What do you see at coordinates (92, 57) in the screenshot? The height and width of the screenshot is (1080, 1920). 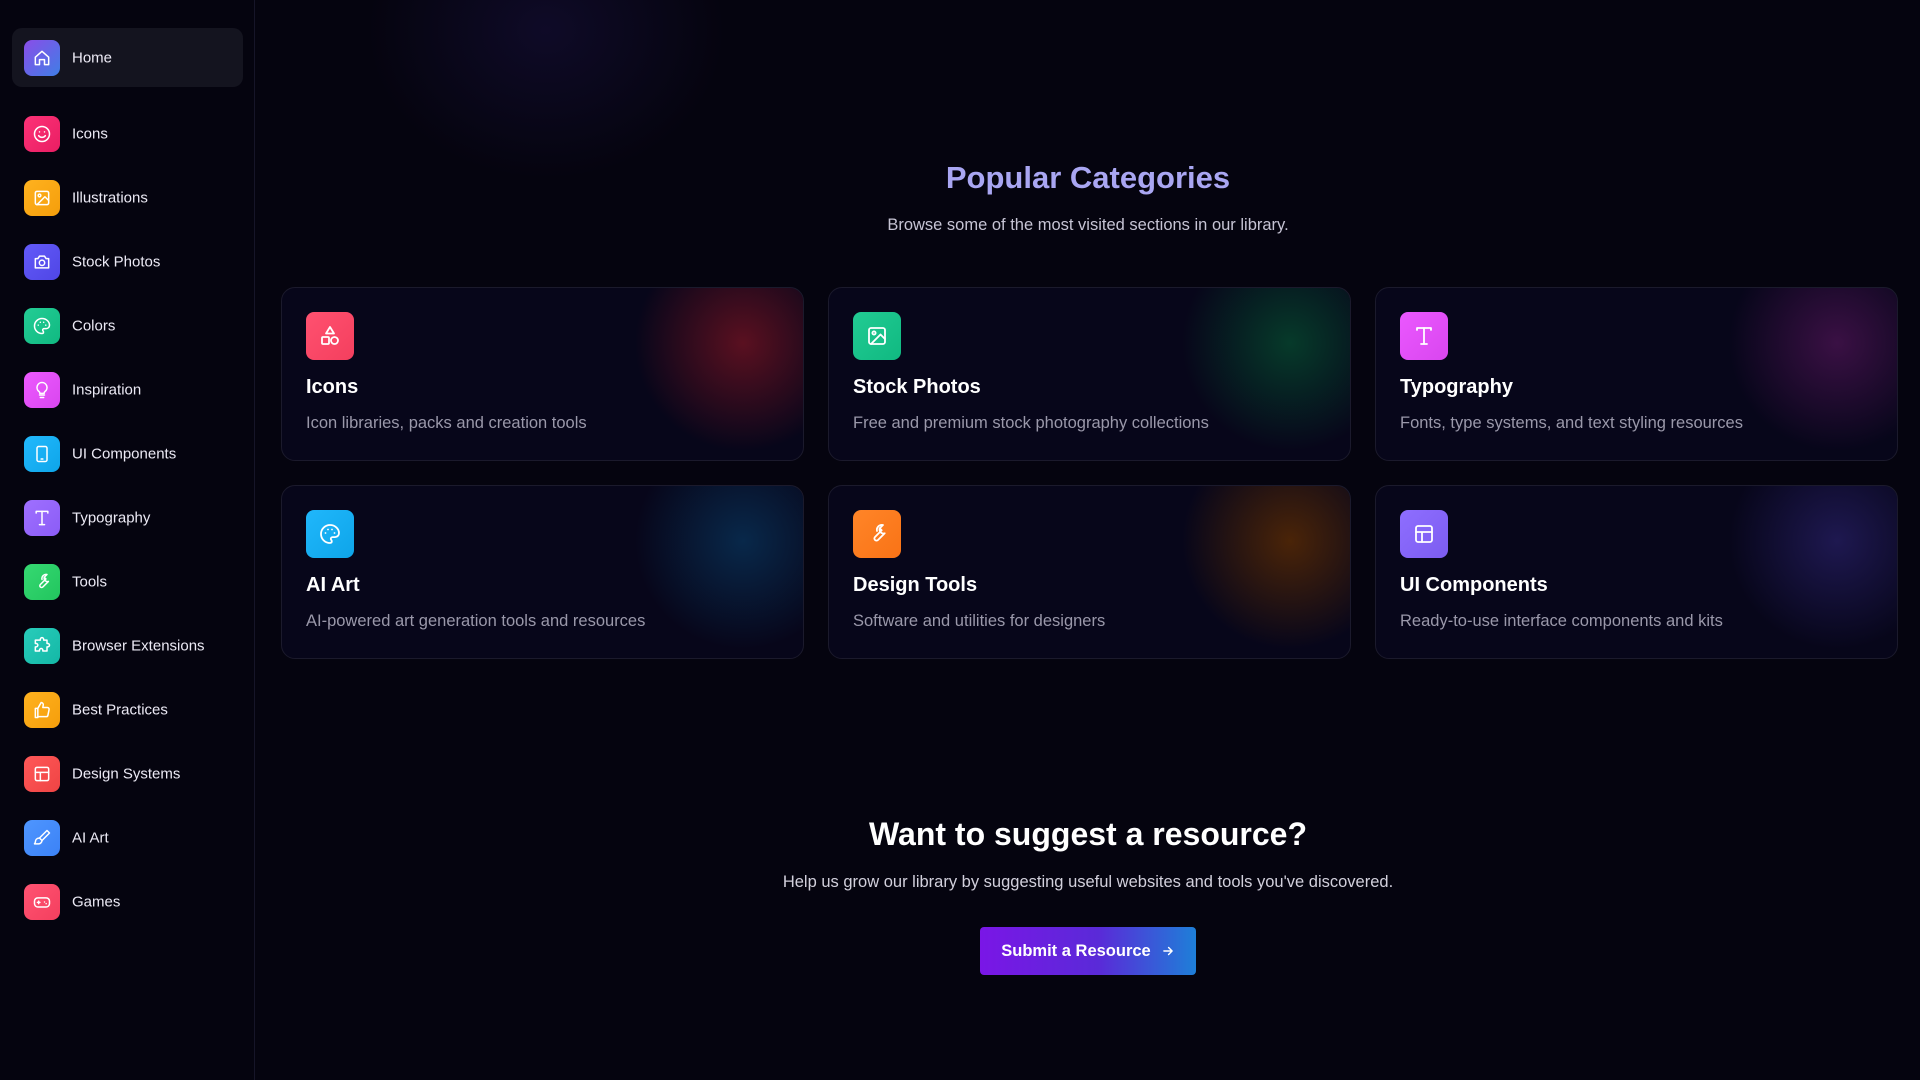 I see `sidebar-item-label: Home` at bounding box center [92, 57].